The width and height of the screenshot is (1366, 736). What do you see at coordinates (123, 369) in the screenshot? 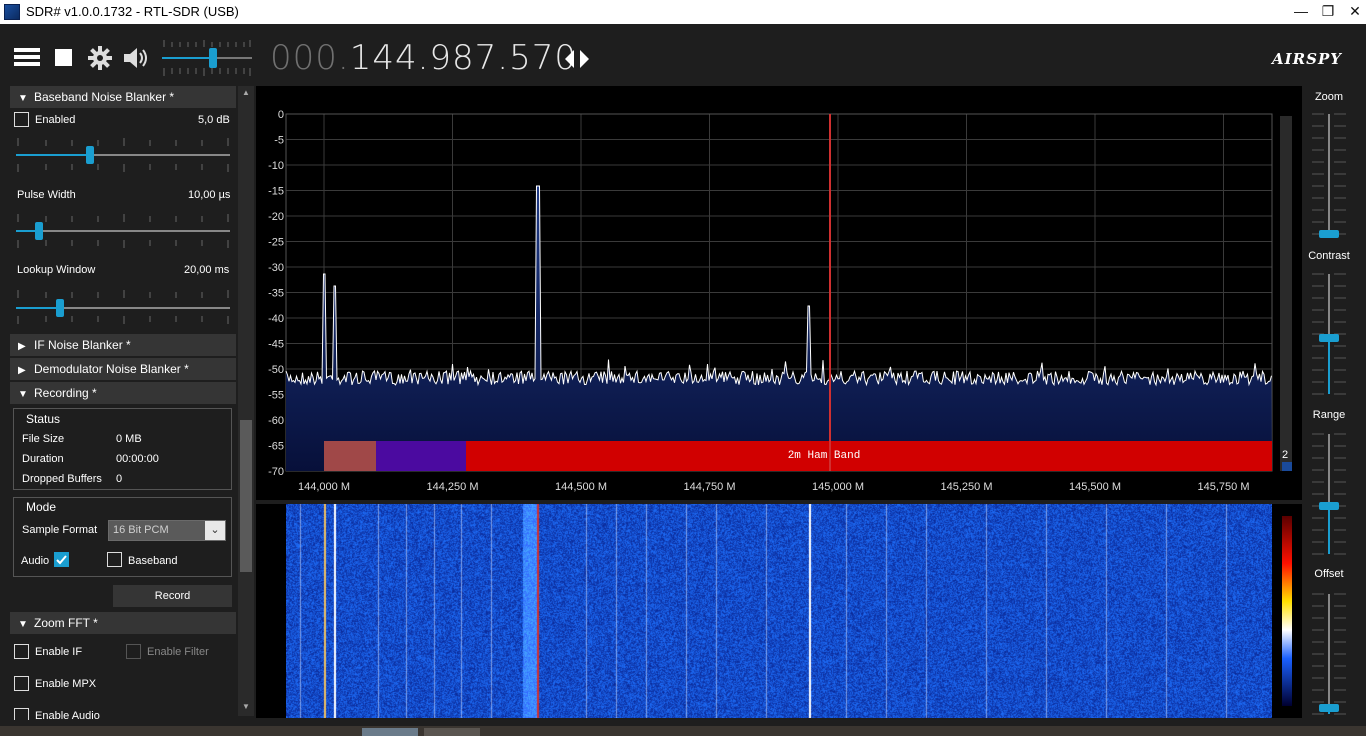
I see `section-demodulator-noise-blanker: ▶ Demodulator Noise Blanker *` at bounding box center [123, 369].